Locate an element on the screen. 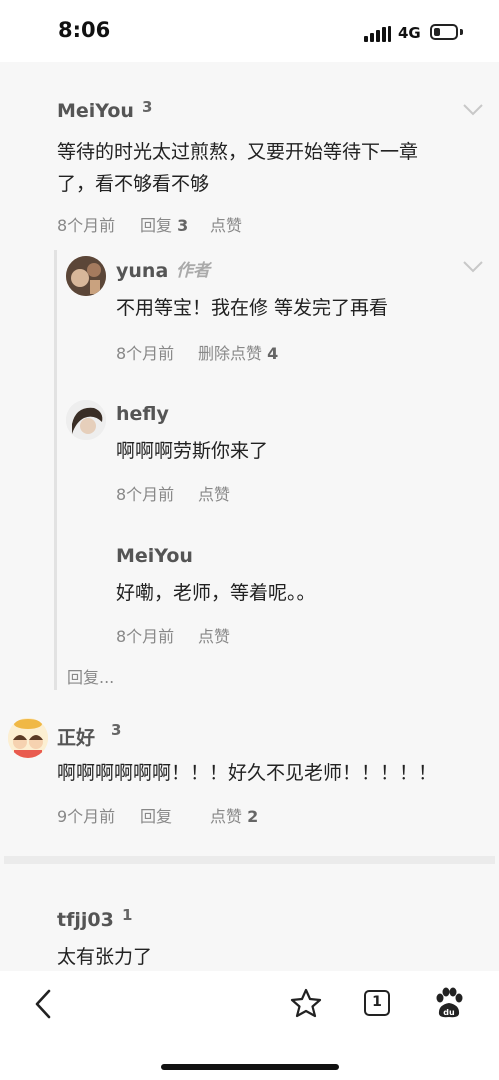  network-type: 4G is located at coordinates (409, 33).